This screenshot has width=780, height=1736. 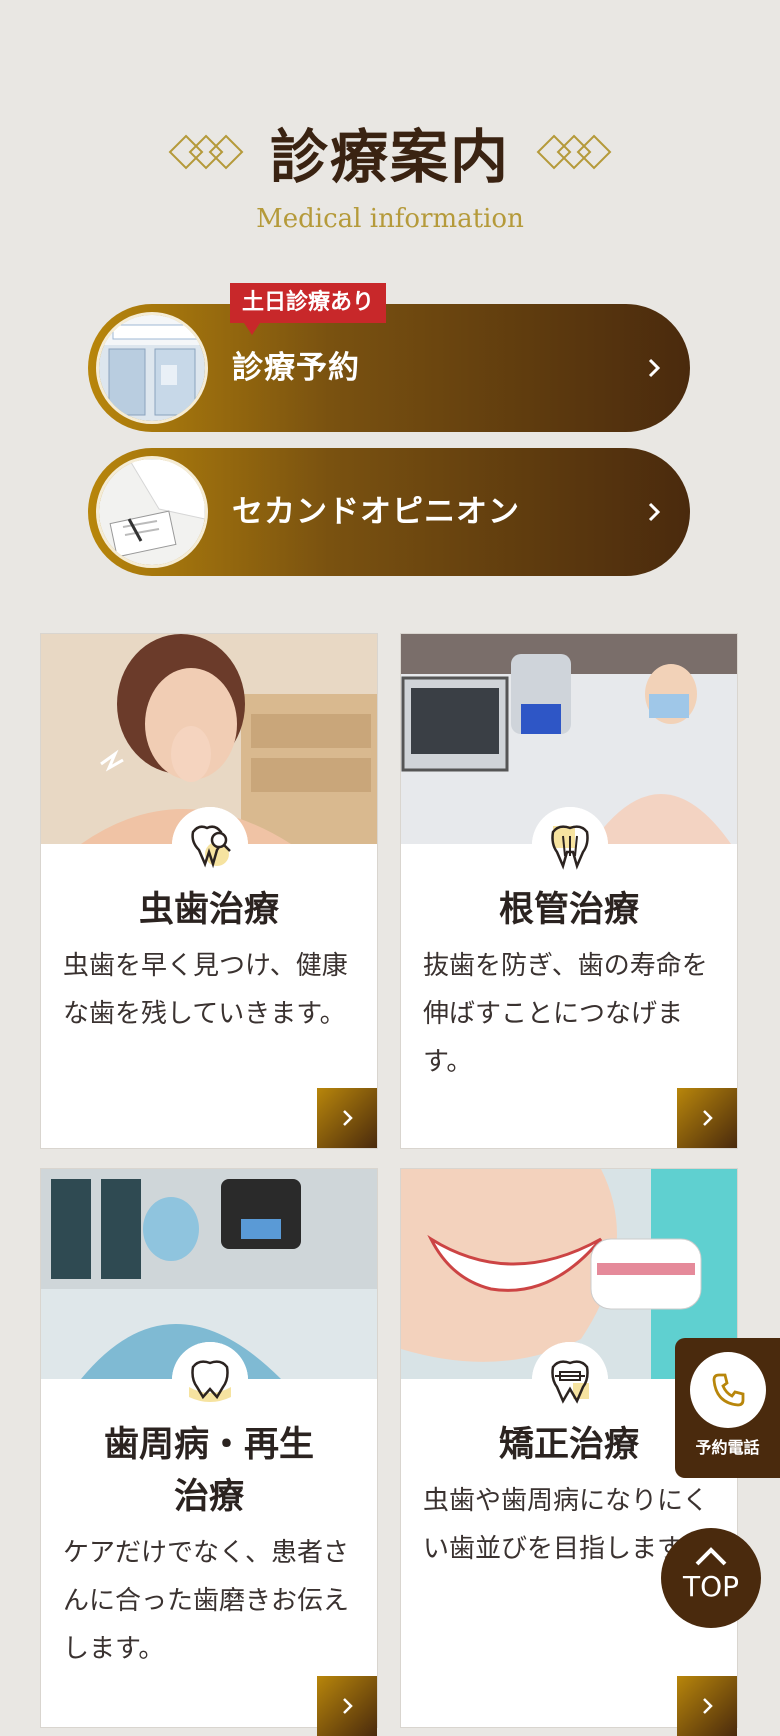 What do you see at coordinates (570, 1380) in the screenshot?
I see `tooth-braces-icon` at bounding box center [570, 1380].